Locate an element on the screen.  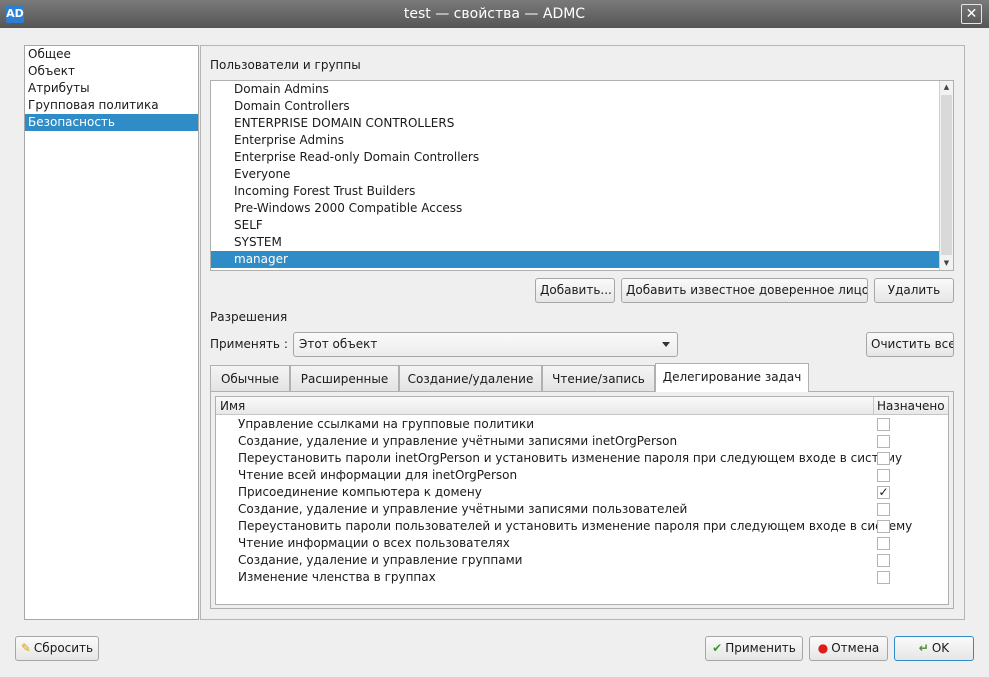
table-row: Создание, удаление и управление группами is located at coordinates (582, 560).